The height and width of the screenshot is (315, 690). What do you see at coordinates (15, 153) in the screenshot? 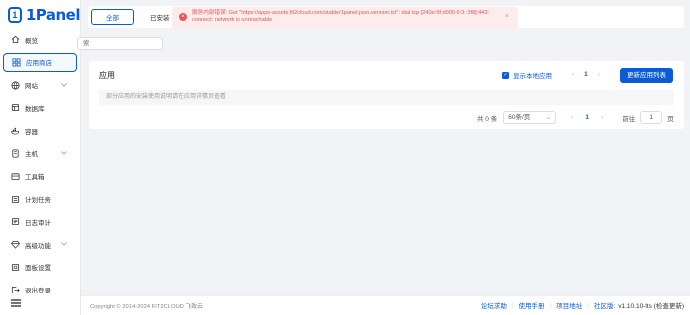
I see `server-icon` at bounding box center [15, 153].